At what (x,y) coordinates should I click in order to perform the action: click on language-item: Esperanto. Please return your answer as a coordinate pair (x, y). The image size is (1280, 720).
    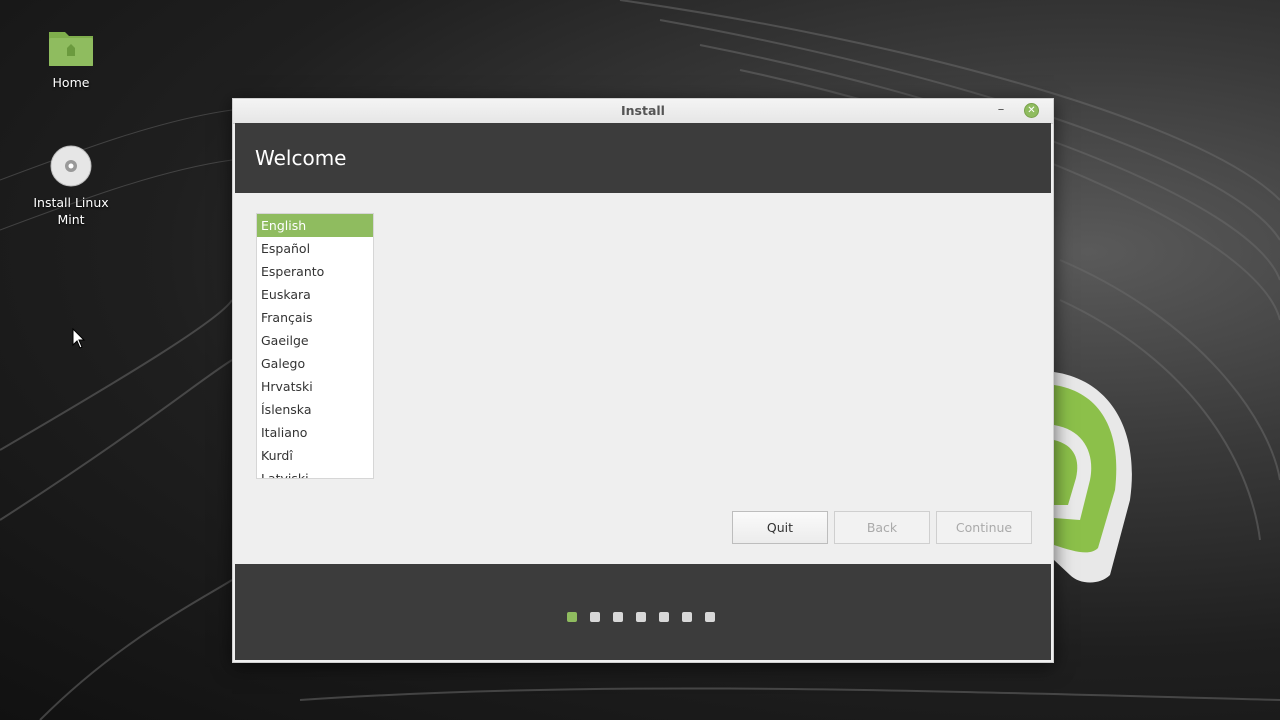
    Looking at the image, I should click on (315, 271).